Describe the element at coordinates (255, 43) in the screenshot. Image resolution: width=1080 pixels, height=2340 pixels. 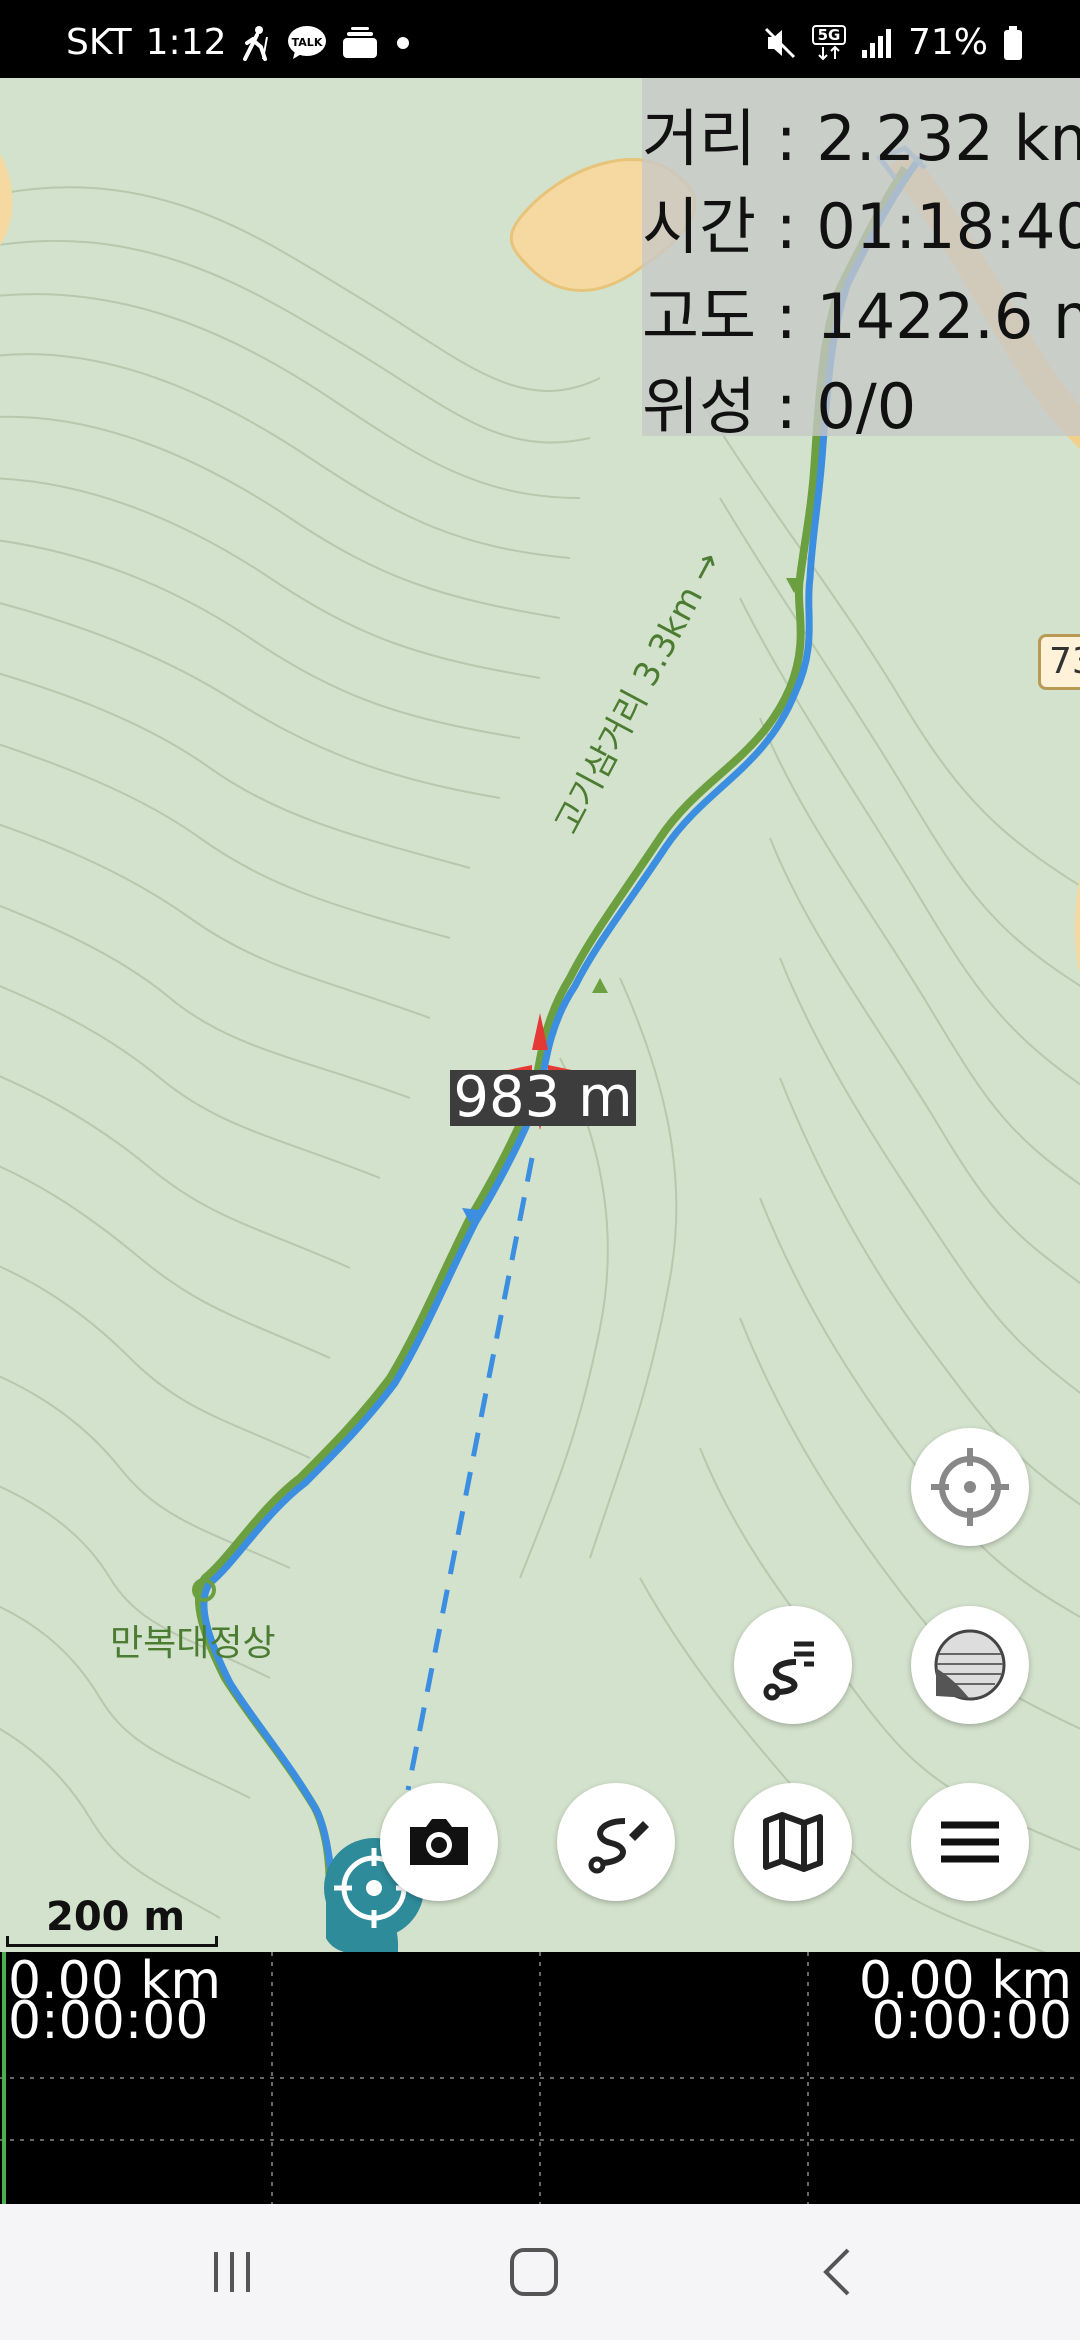
I see `hiking-icon` at that location.